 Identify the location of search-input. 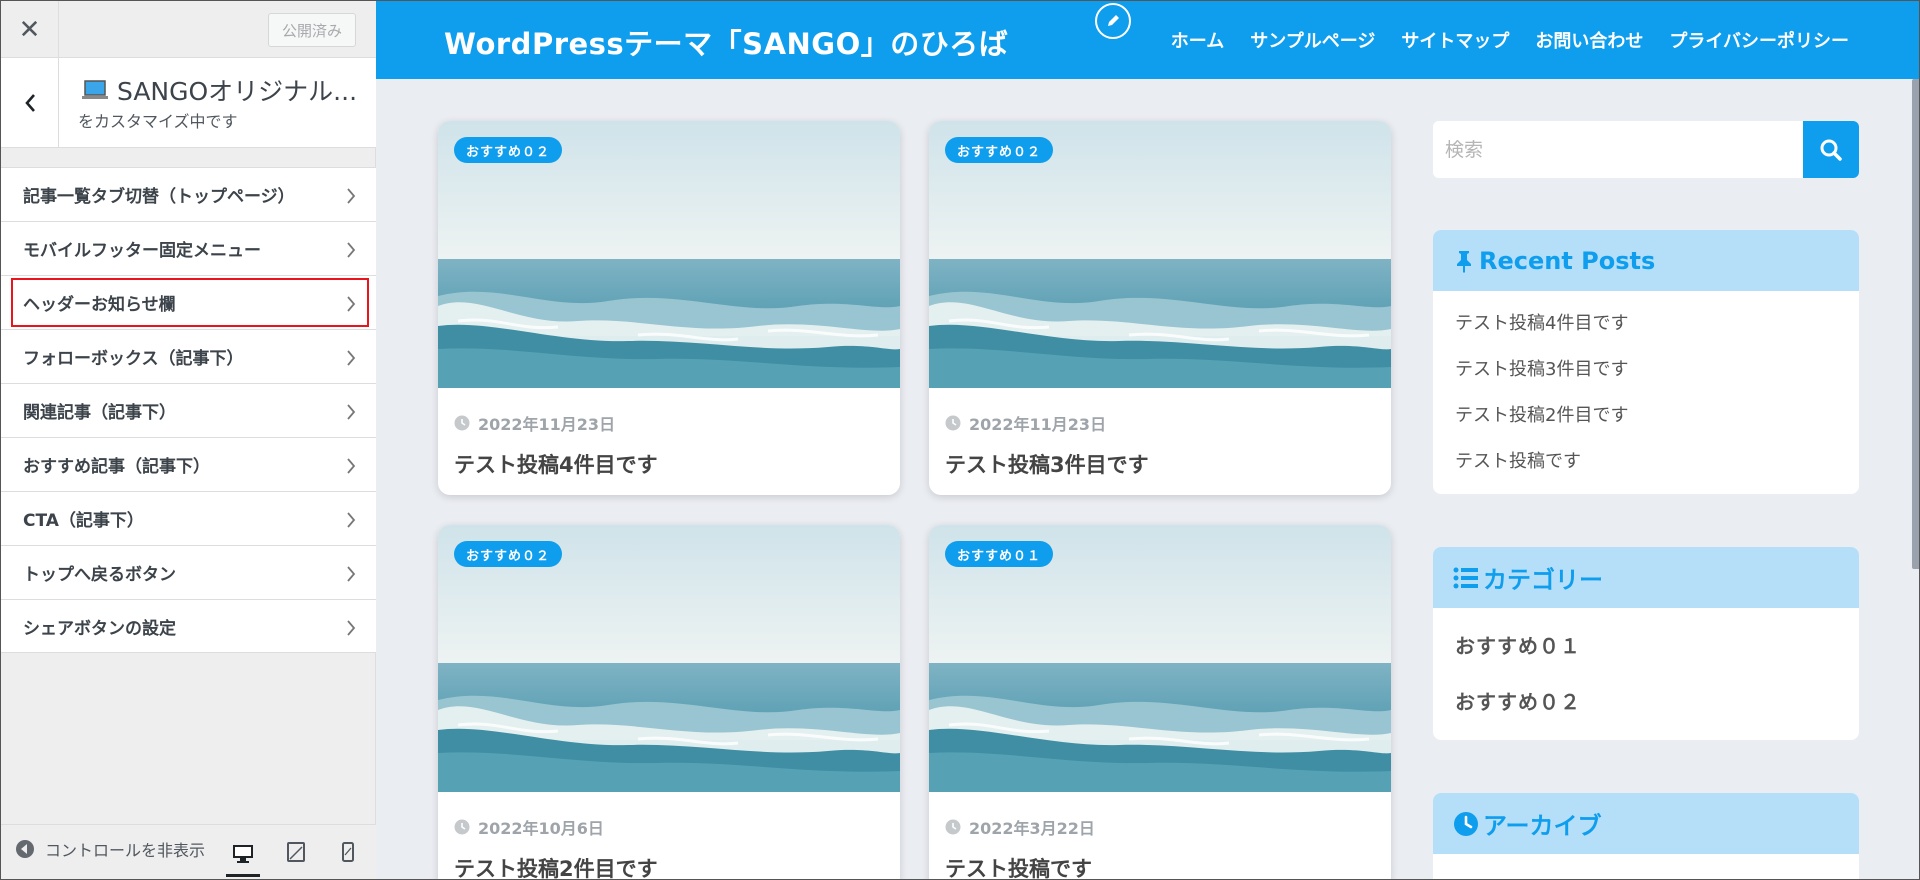
(1618, 149).